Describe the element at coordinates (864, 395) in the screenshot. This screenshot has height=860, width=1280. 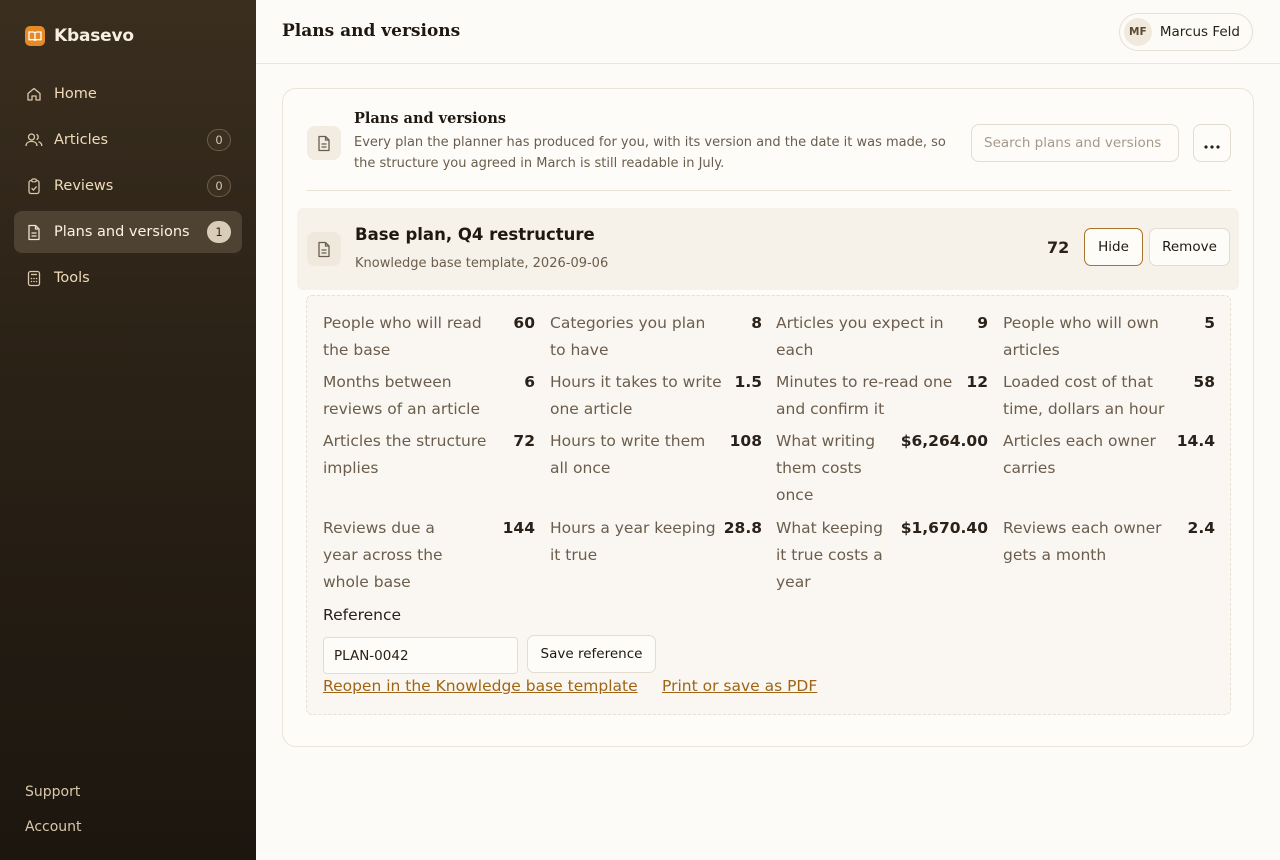
I see `metric-label: Minutes to re-read one and confirm it` at that location.